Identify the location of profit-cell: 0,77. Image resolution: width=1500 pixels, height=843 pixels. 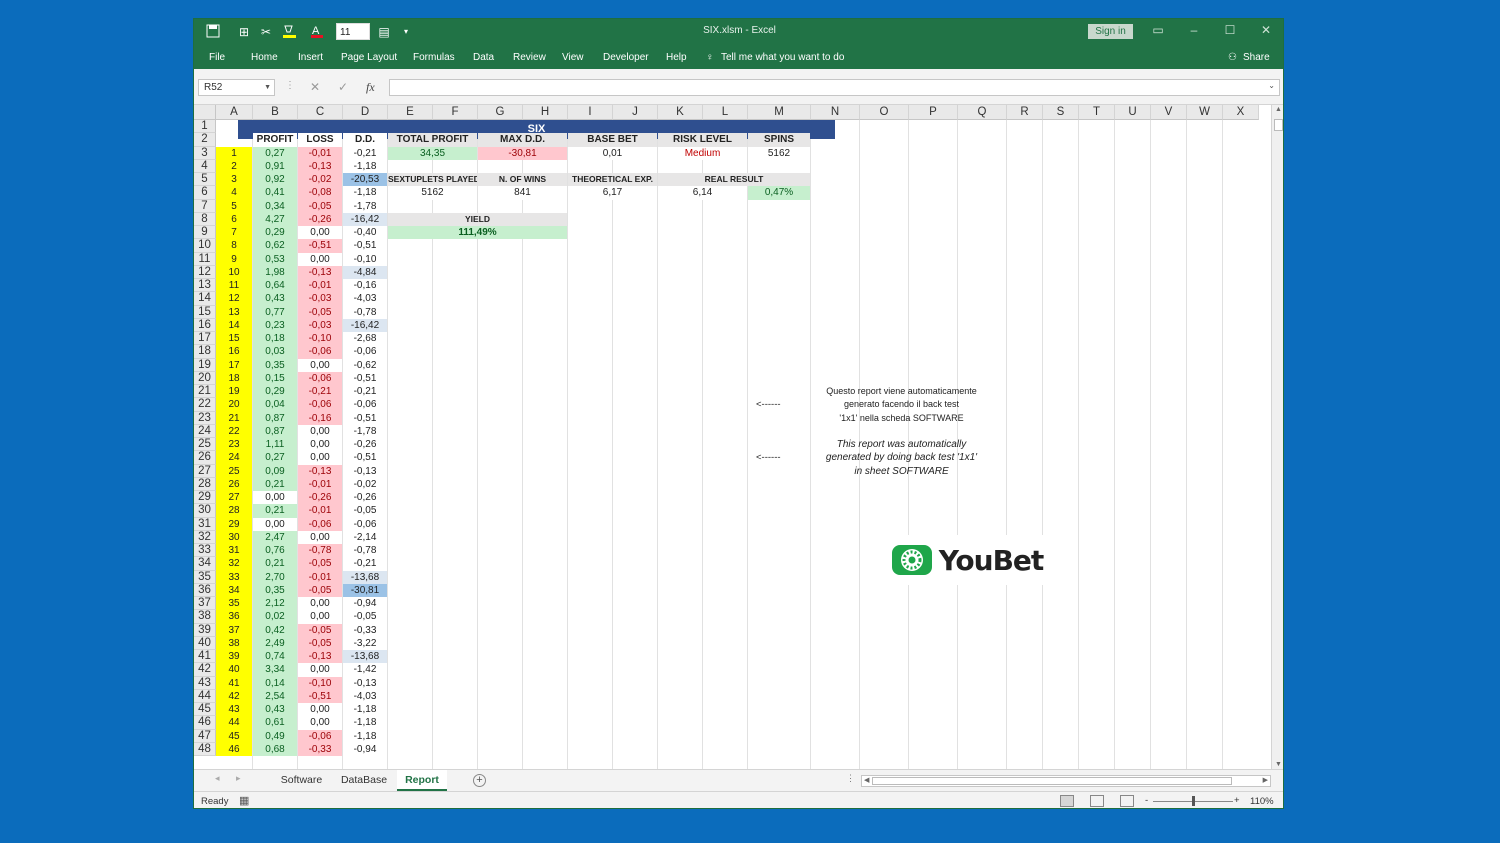
(275, 312).